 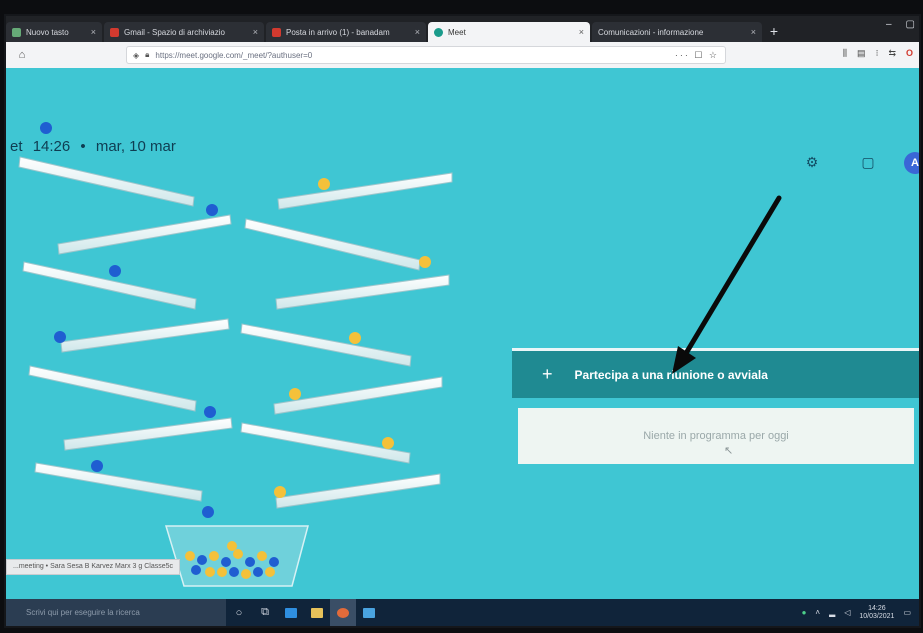 What do you see at coordinates (265, 612) in the screenshot?
I see `task-view-icon: ⧉` at bounding box center [265, 612].